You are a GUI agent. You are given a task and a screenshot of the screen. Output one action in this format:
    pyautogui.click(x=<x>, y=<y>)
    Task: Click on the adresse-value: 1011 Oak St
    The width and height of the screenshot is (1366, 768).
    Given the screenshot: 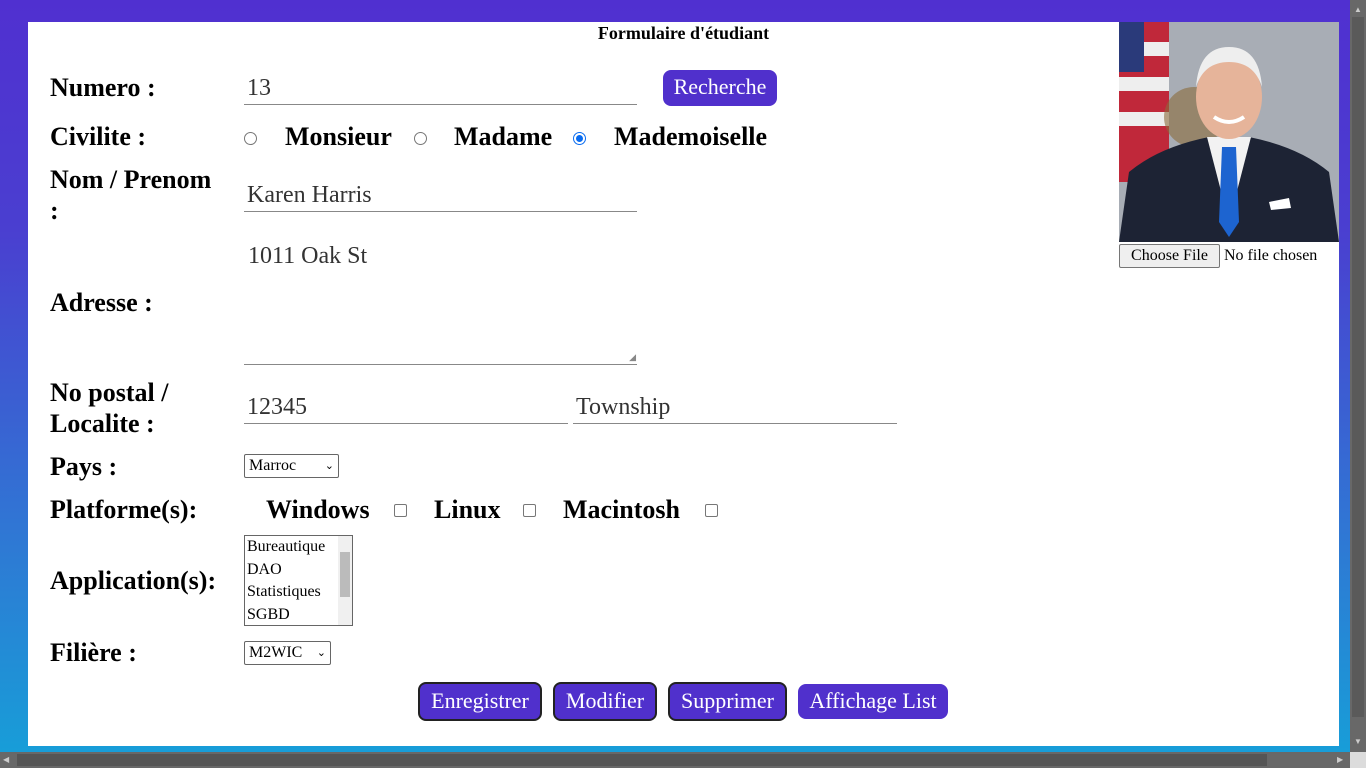 What is the action you would take?
    pyautogui.click(x=308, y=256)
    